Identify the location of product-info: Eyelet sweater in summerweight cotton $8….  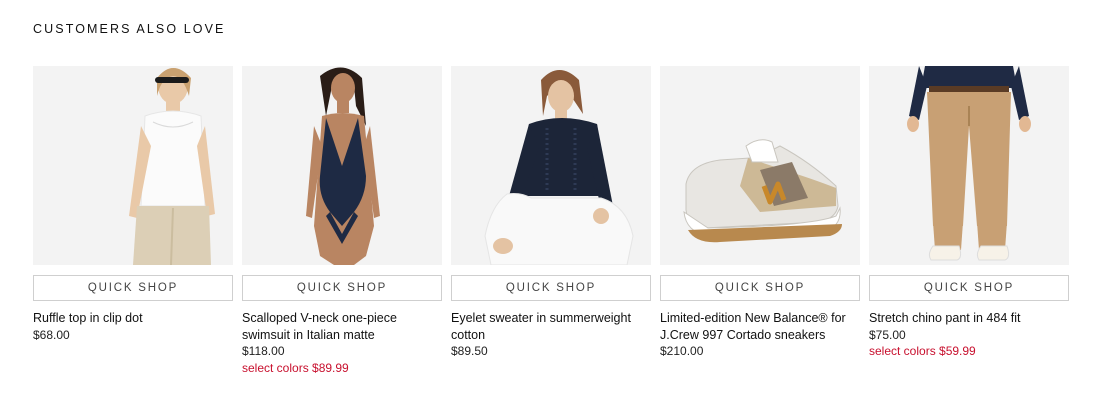
(551, 335).